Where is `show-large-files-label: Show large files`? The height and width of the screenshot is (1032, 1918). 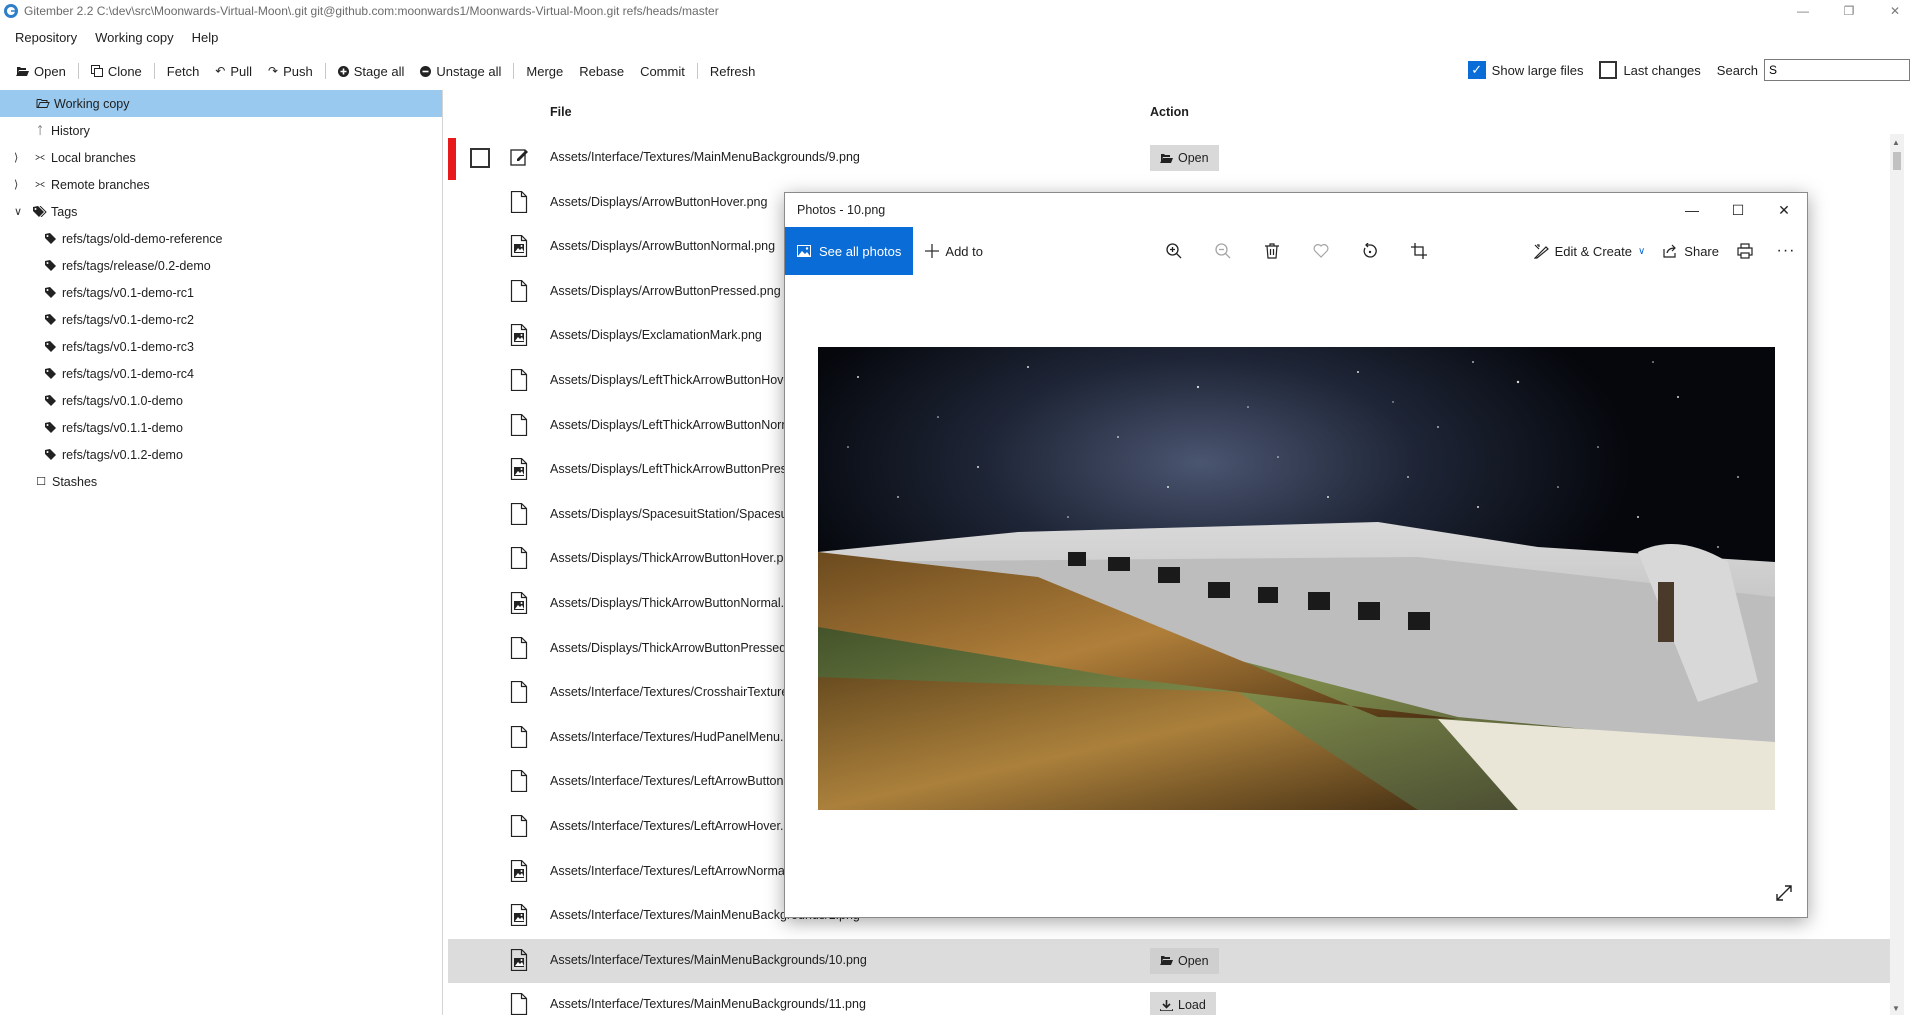
show-large-files-label: Show large files is located at coordinates (1537, 70).